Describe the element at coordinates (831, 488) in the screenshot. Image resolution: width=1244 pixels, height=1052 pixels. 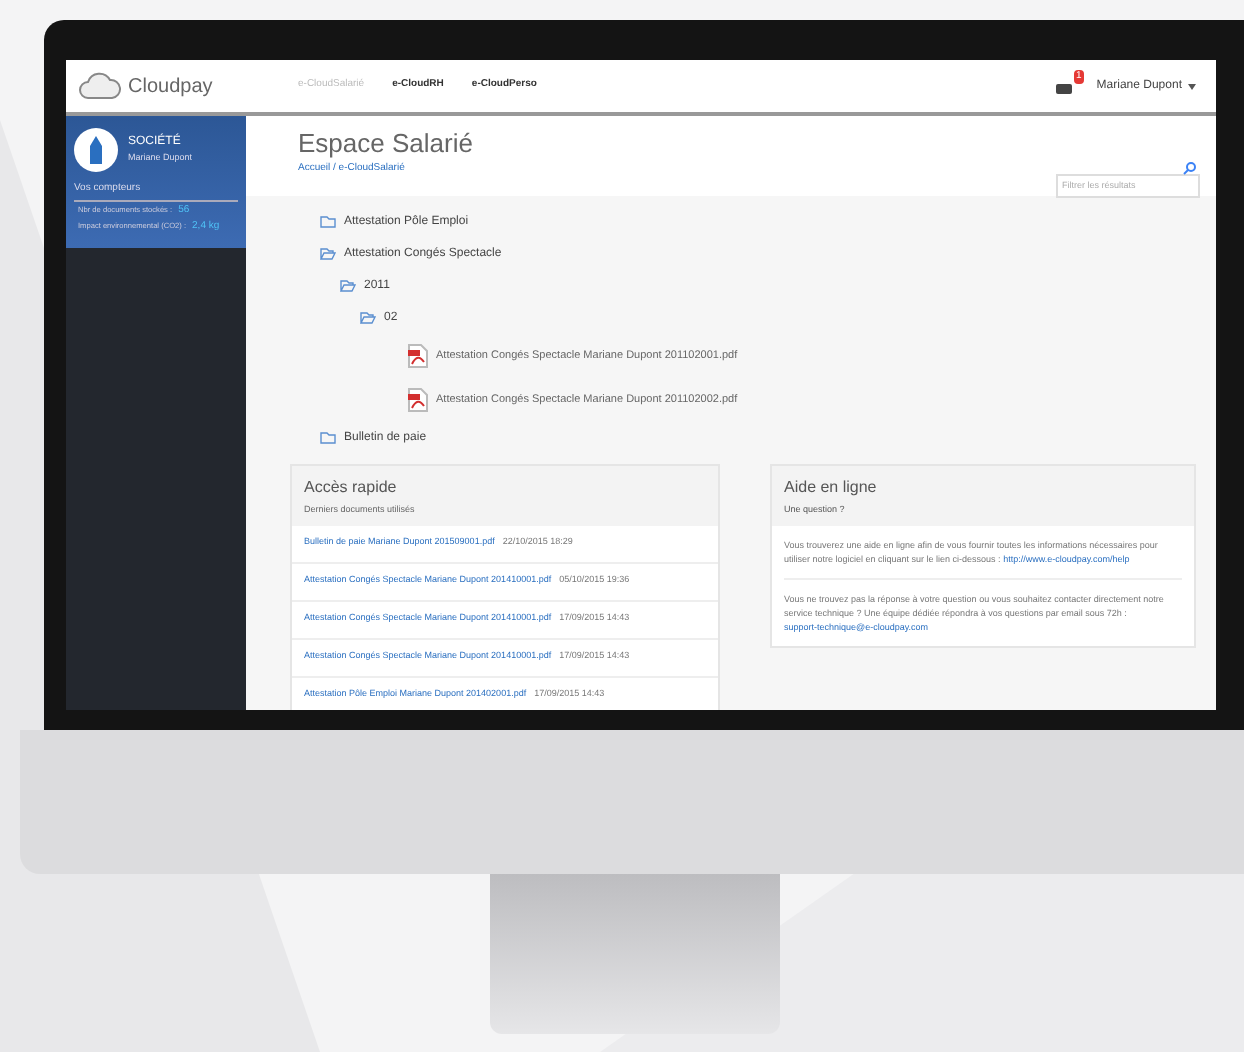
I see `panel-title: Aide en ligne` at that location.